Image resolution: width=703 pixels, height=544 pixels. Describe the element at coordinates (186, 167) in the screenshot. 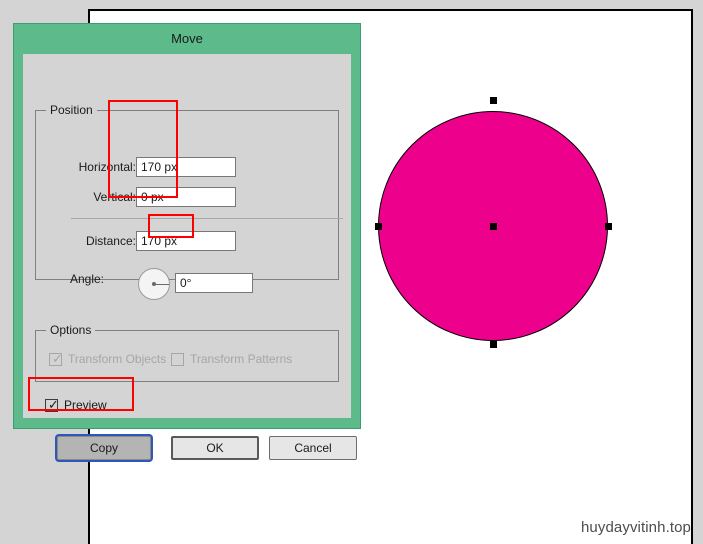

I see `horizontal-input: 170 px` at that location.